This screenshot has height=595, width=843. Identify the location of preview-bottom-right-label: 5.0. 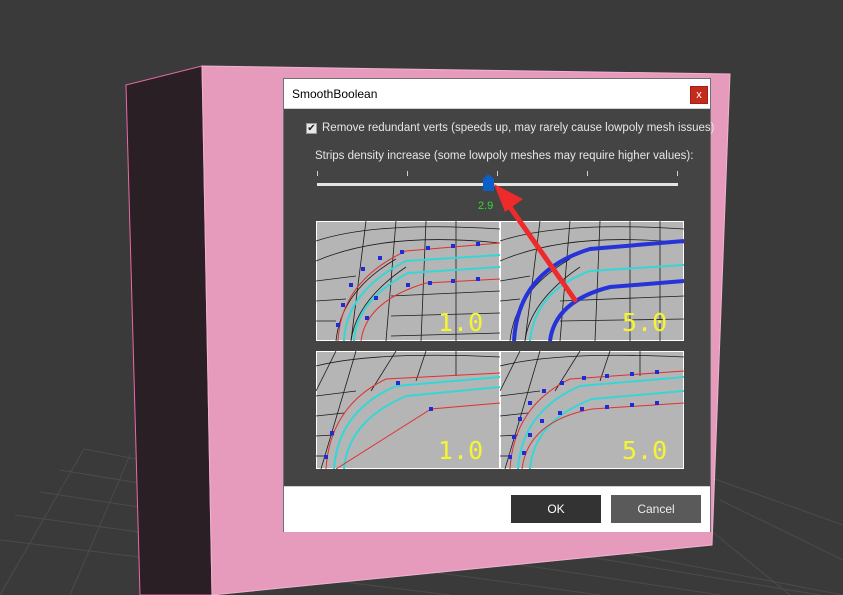
(644, 450).